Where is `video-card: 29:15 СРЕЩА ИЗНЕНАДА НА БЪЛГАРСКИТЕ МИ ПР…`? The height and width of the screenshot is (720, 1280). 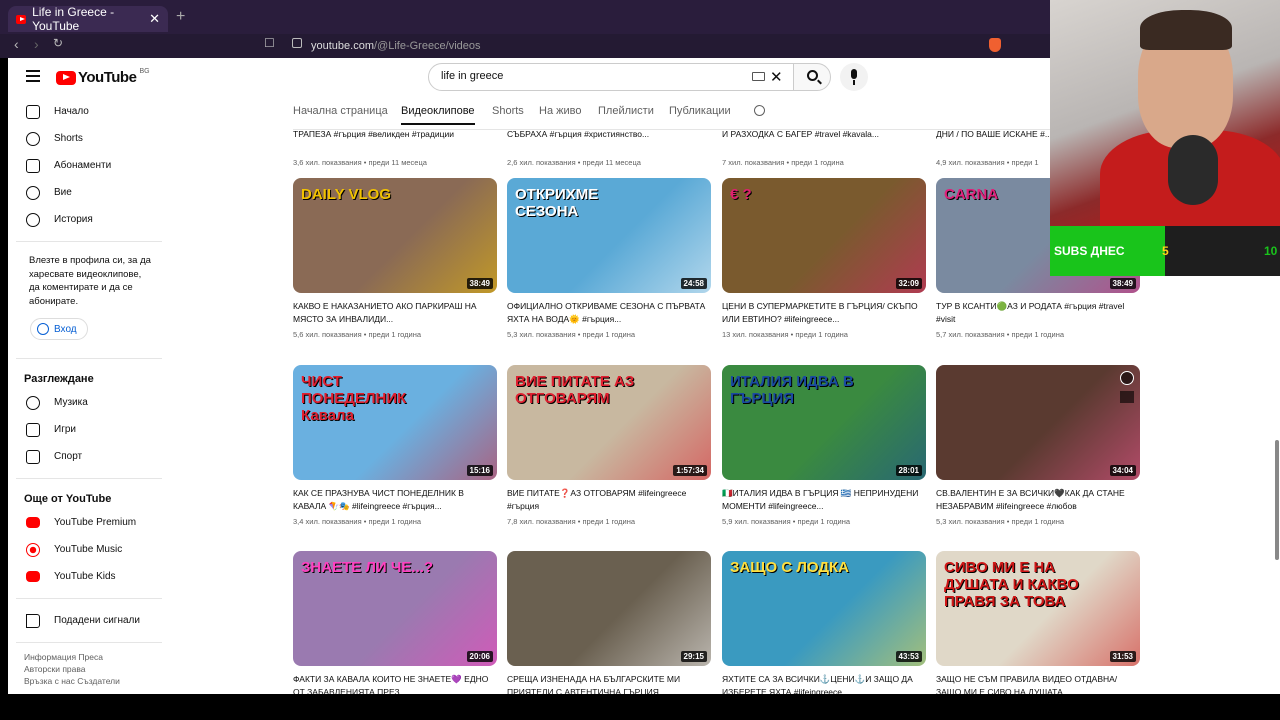 video-card: 29:15 СРЕЩА ИЗНЕНАДА НА БЪЛГАРСКИТЕ МИ ПР… is located at coordinates (609, 622).